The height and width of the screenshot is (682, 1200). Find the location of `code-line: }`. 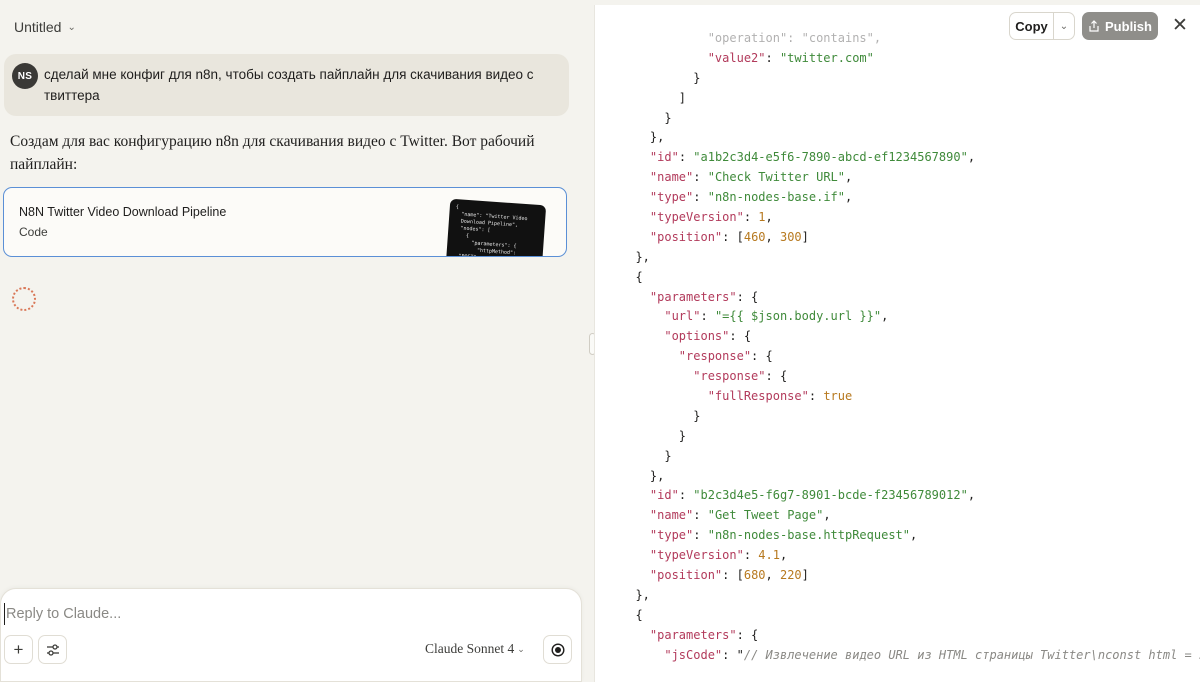

code-line: } is located at coordinates (910, 437).